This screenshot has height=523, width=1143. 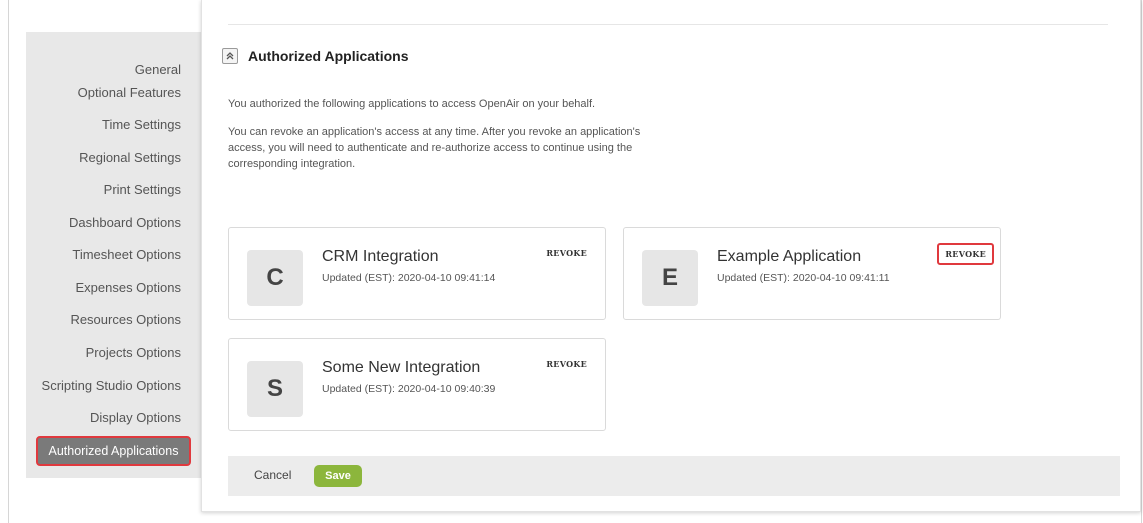 What do you see at coordinates (129, 93) in the screenshot?
I see `sidebar-item-optional-features: Optional Features` at bounding box center [129, 93].